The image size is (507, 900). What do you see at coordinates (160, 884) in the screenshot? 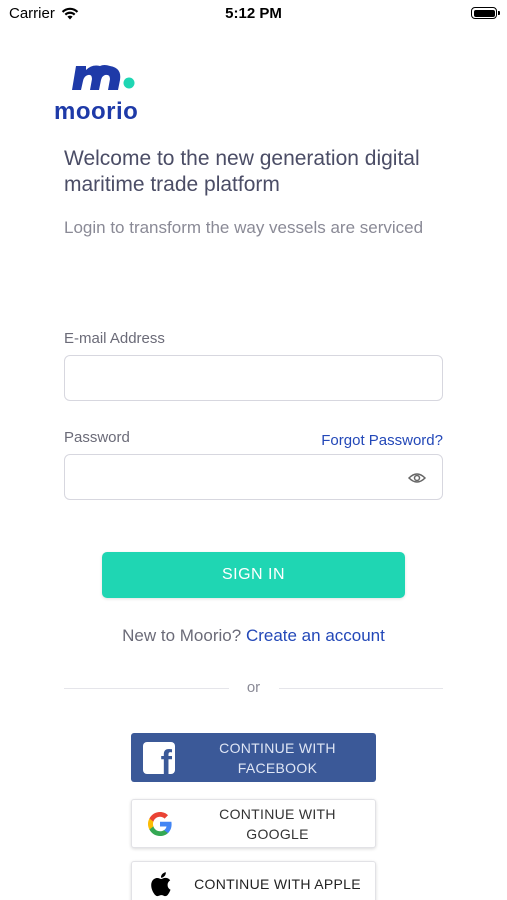
I see `apple-icon` at bounding box center [160, 884].